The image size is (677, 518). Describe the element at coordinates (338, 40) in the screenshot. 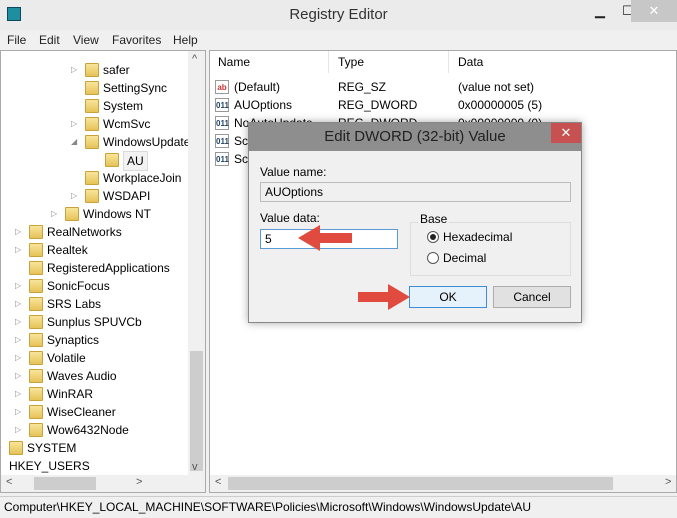

I see `menu-bar: File Edit View Favorites Help` at that location.